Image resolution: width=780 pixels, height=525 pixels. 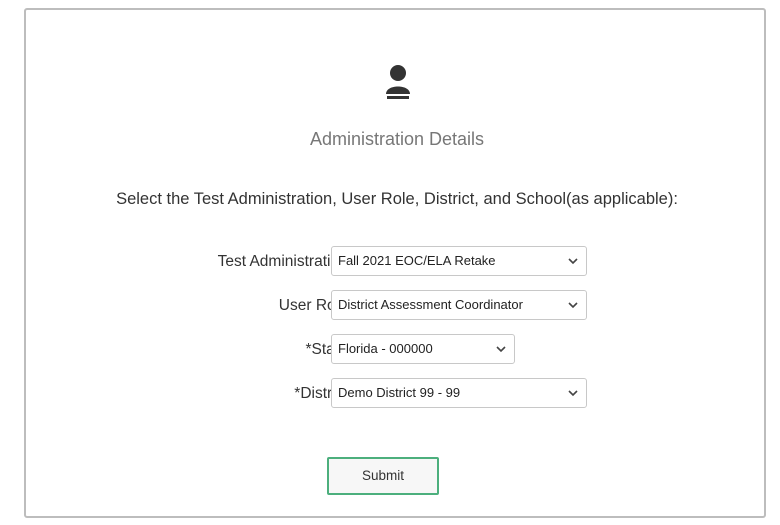 I want to click on test-administration-value: Fall 2021 EOC/ELA Retake, so click(x=417, y=260).